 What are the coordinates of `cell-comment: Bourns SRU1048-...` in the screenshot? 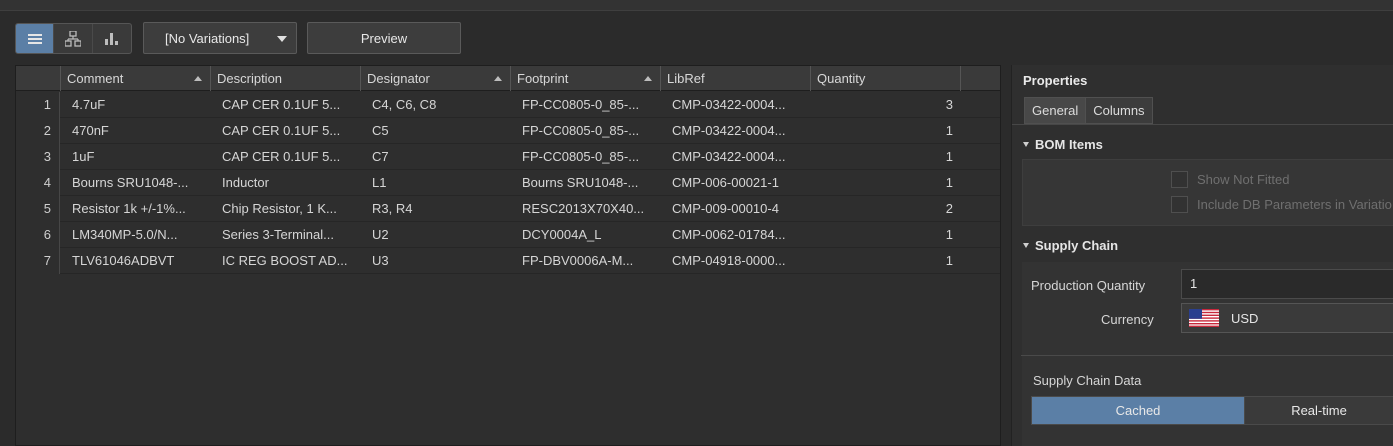 It's located at (136, 183).